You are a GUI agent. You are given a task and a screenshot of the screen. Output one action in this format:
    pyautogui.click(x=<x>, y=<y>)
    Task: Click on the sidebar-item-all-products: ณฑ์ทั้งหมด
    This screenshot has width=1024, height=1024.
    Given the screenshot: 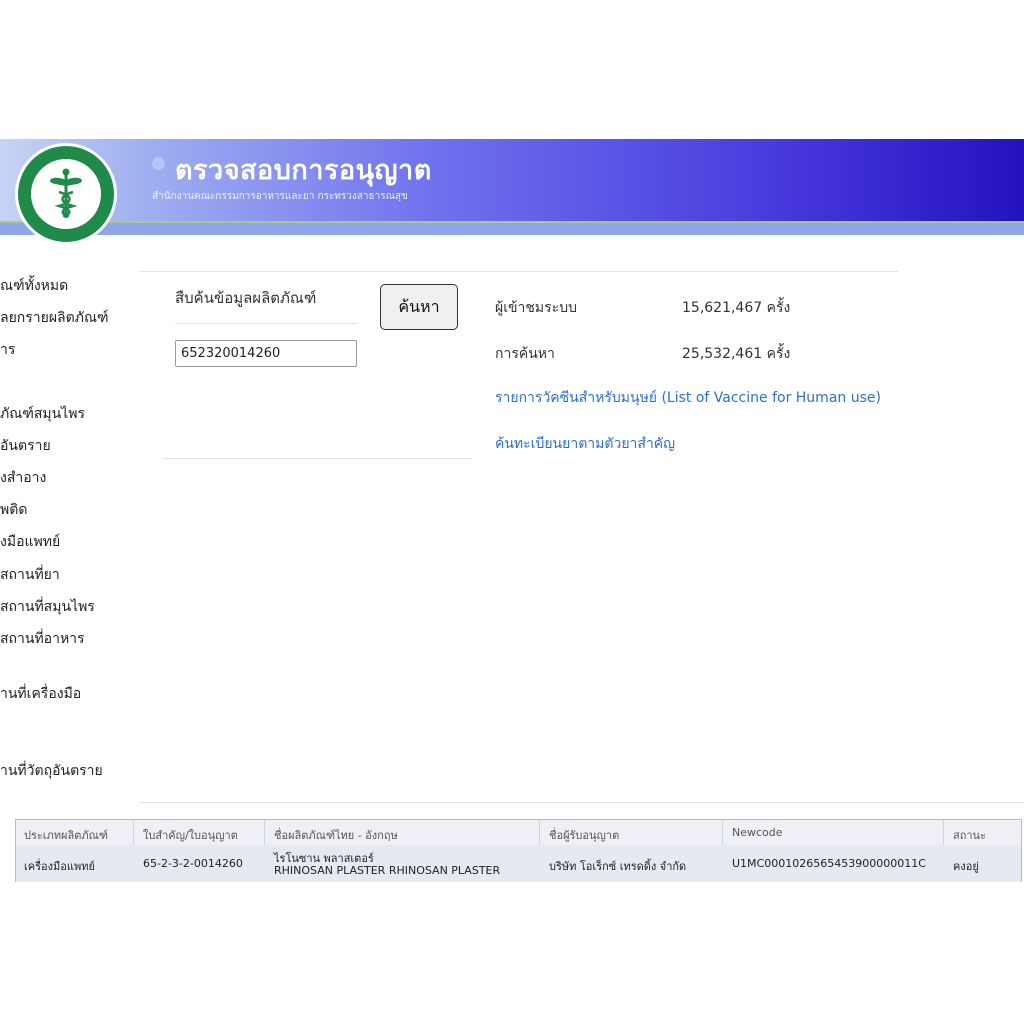 What is the action you would take?
    pyautogui.click(x=34, y=286)
    